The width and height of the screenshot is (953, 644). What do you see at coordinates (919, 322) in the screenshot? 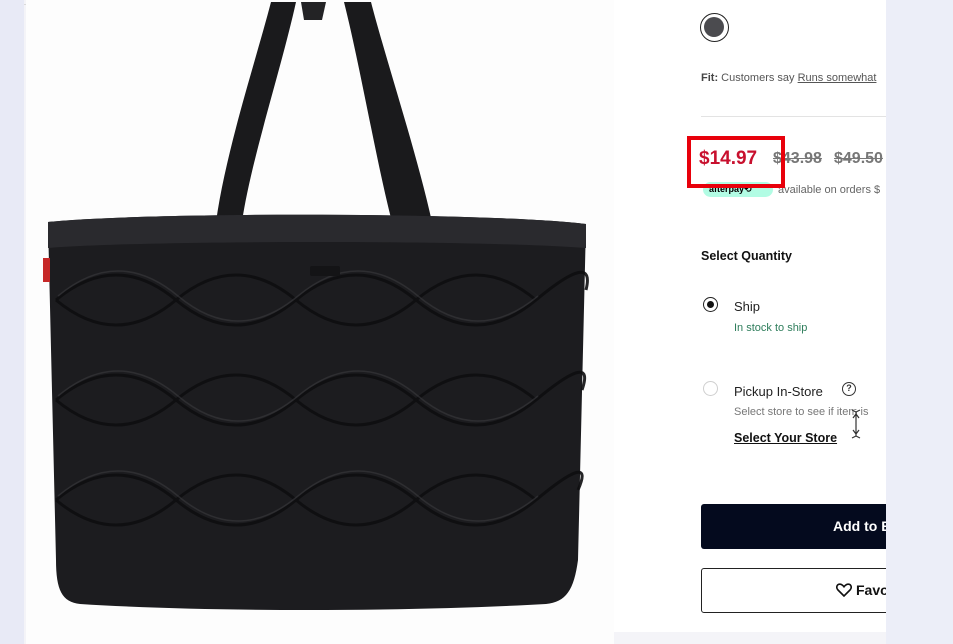
I see `window-gutter` at bounding box center [919, 322].